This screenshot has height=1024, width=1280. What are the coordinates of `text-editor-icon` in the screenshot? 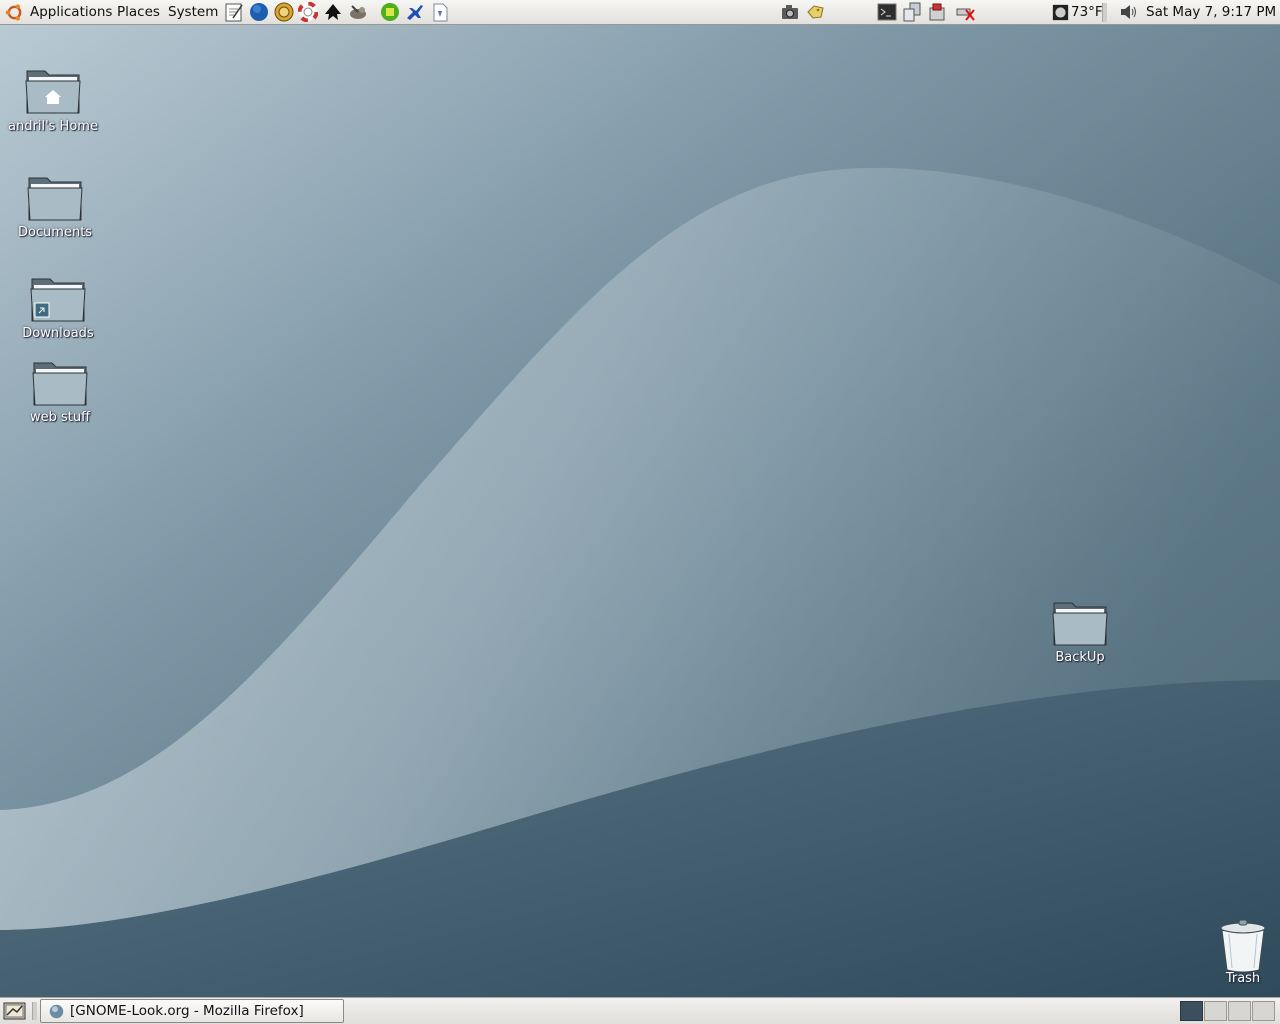 It's located at (234, 12).